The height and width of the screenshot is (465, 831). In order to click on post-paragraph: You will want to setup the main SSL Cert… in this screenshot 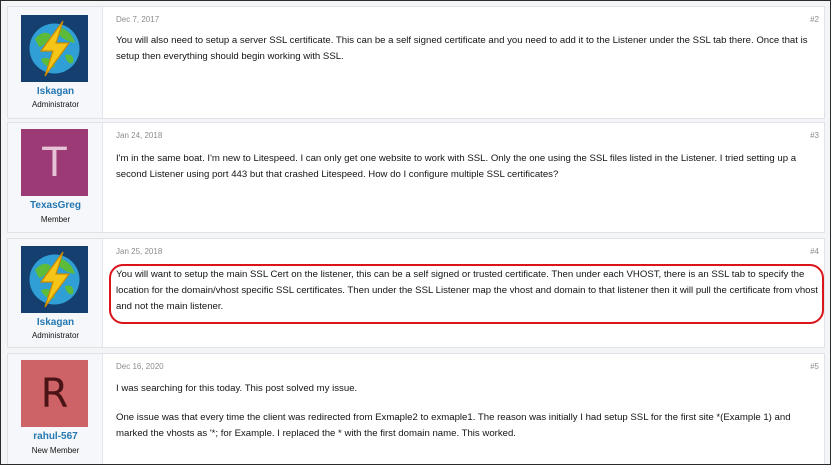, I will do `click(467, 290)`.